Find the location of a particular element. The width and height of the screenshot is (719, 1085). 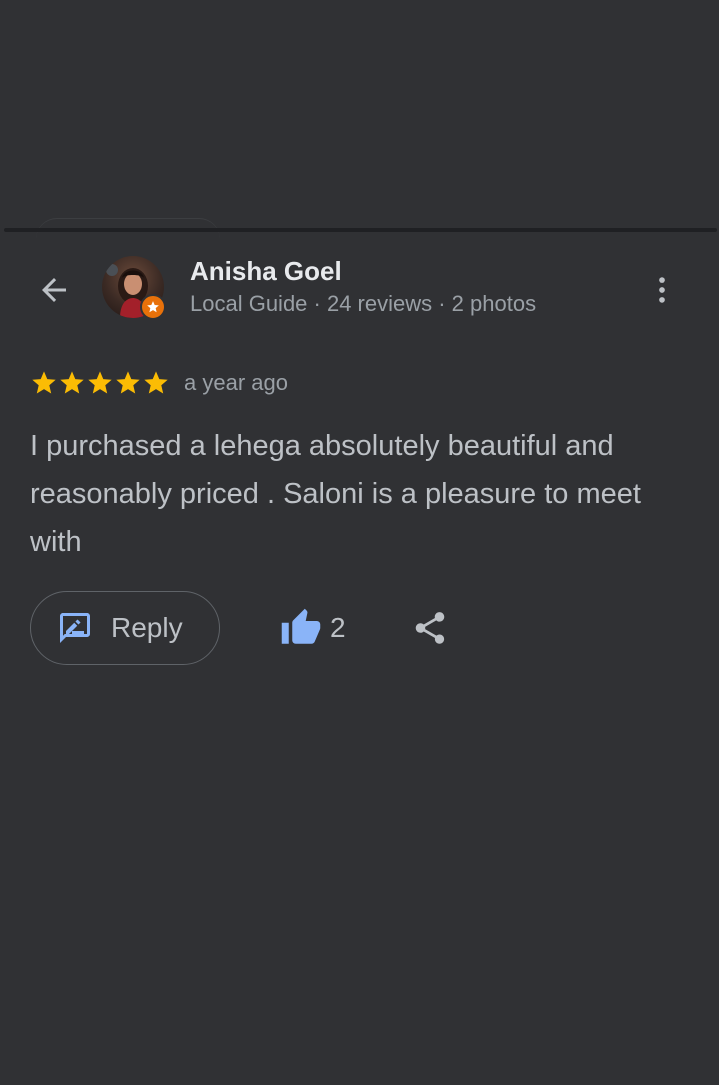

more-vert-icon is located at coordinates (662, 290).